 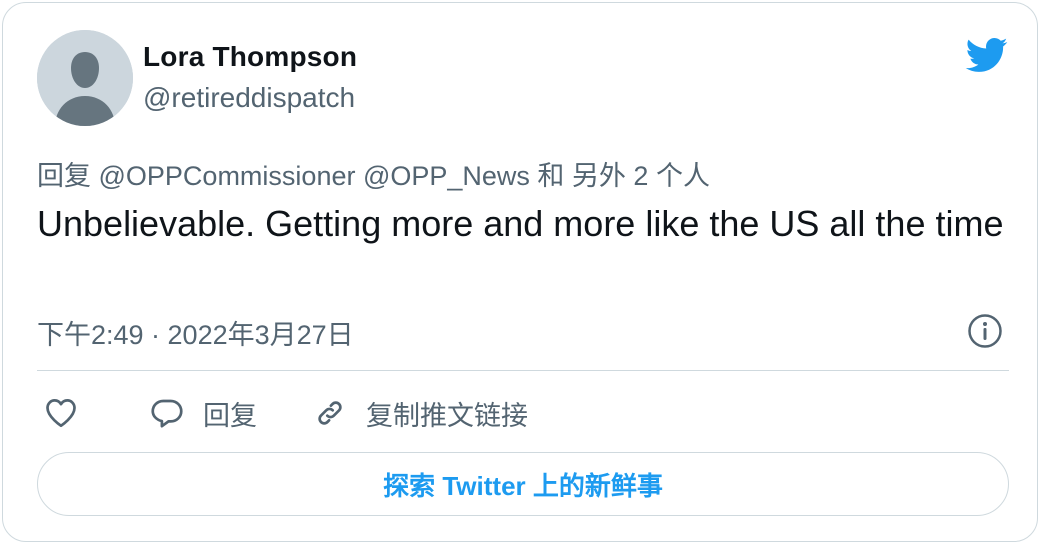 What do you see at coordinates (250, 57) in the screenshot?
I see `author-name: Lora Thompson` at bounding box center [250, 57].